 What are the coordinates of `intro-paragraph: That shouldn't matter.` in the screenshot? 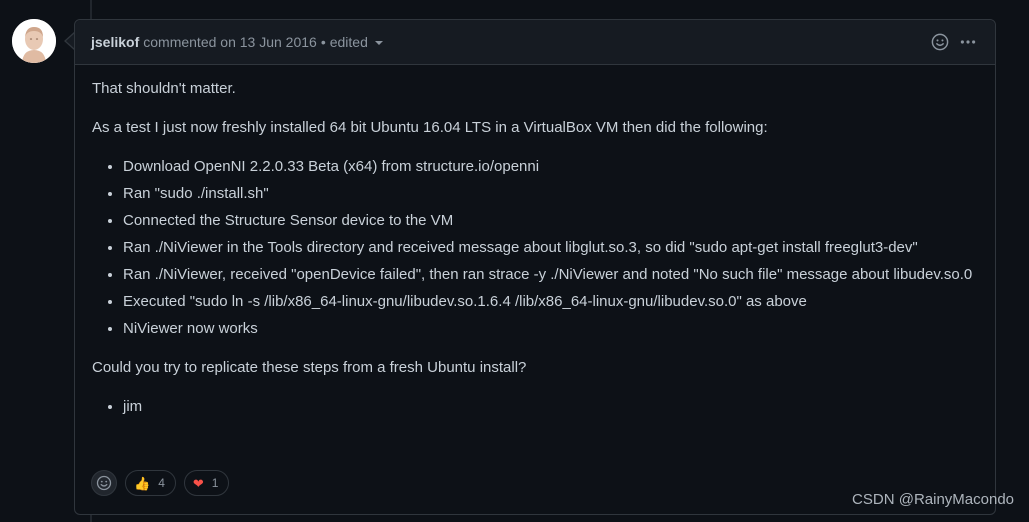 It's located at (164, 88).